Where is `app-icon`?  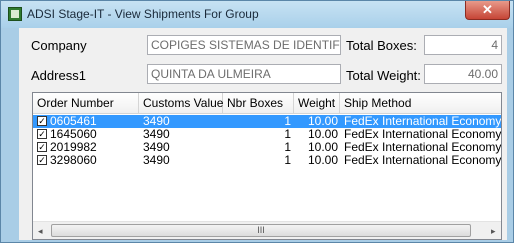
app-icon is located at coordinates (15, 14).